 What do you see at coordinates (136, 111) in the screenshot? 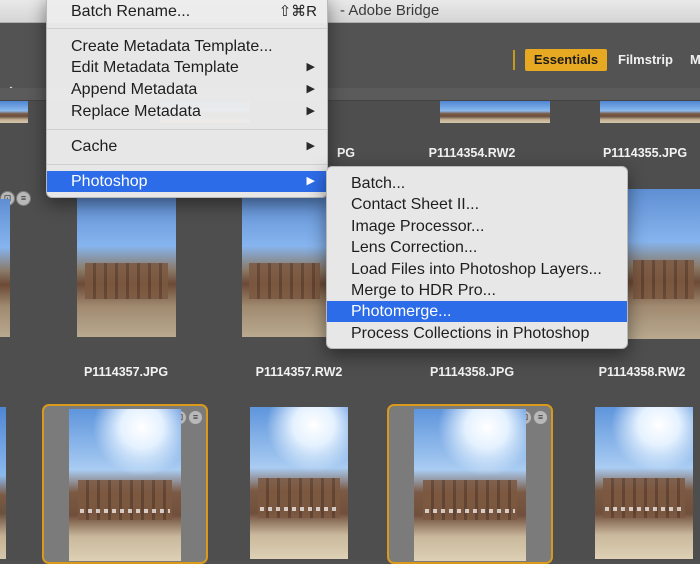
I see `menu-item-label: Replace Metadata` at bounding box center [136, 111].